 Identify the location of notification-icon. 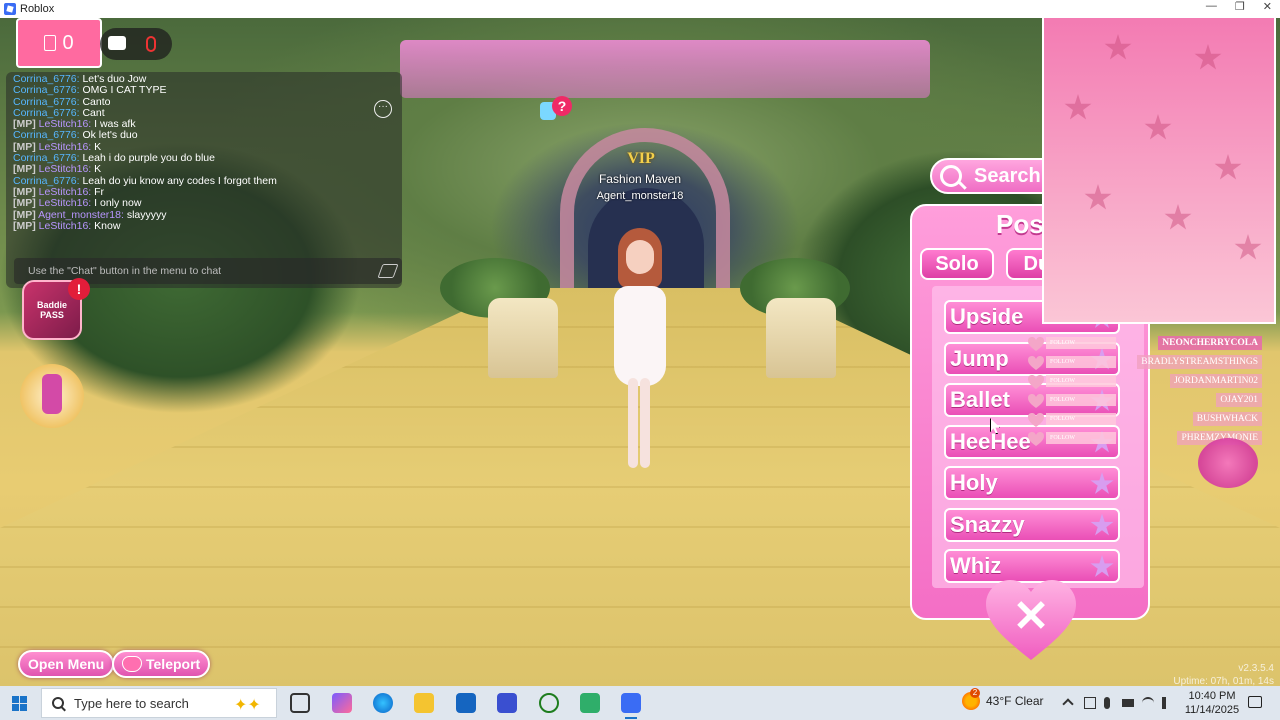
(1255, 702).